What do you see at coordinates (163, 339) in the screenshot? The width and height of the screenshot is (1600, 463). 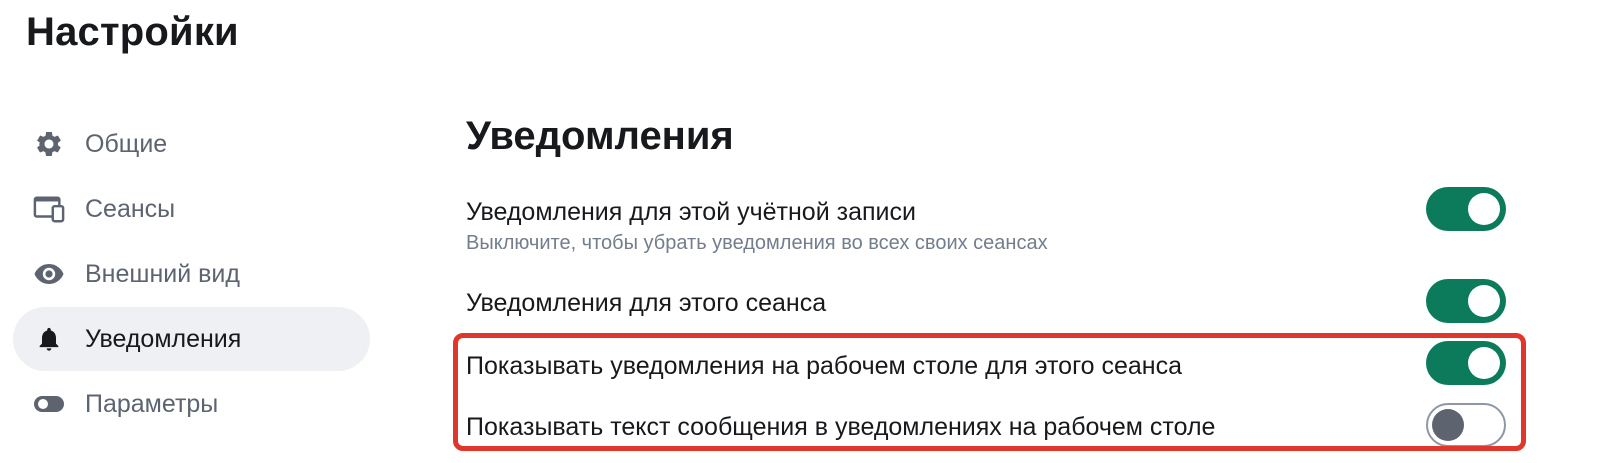 I see `sidebar-item-label: Уведомления` at bounding box center [163, 339].